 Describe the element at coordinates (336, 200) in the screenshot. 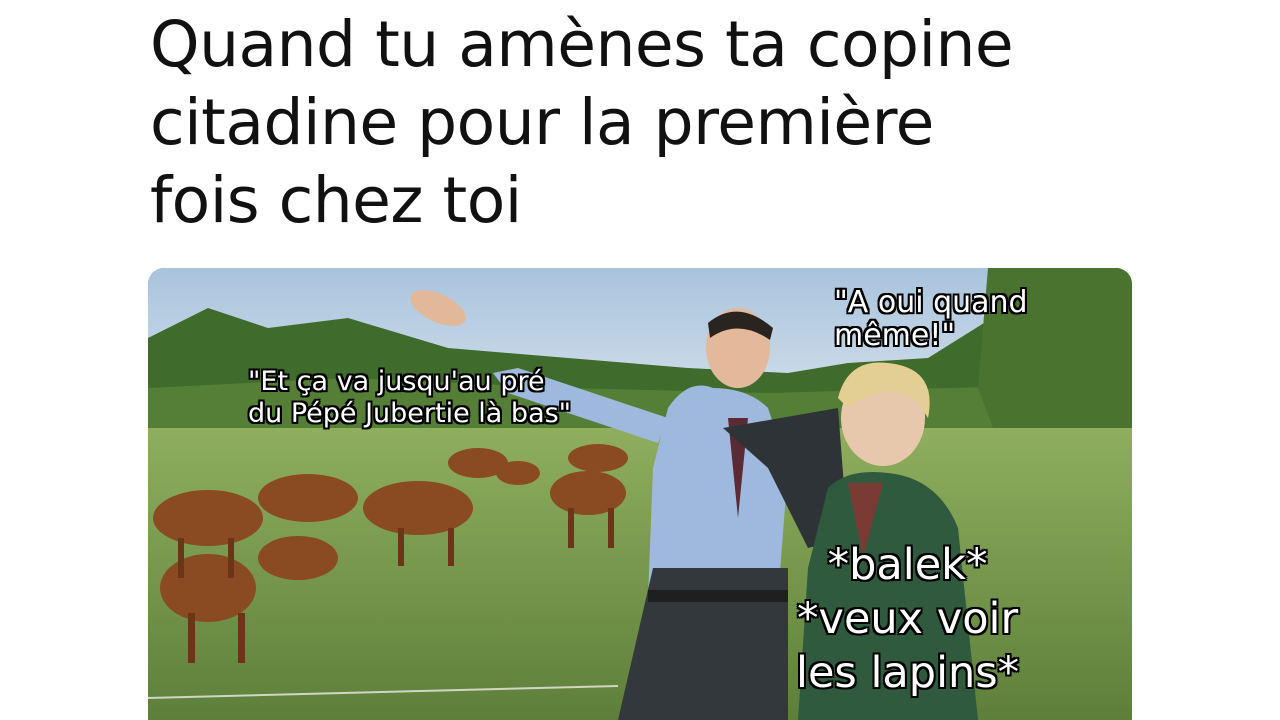

I see `caption-line-3: fois chez toi` at that location.